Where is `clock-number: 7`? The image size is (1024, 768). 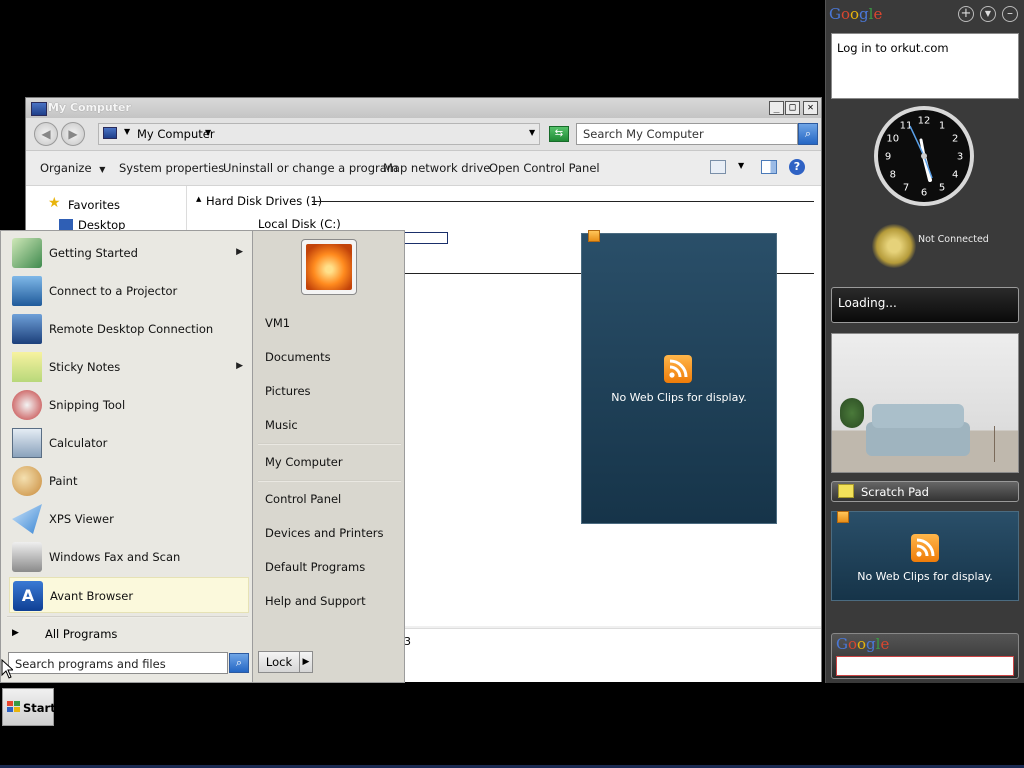 clock-number: 7 is located at coordinates (906, 188).